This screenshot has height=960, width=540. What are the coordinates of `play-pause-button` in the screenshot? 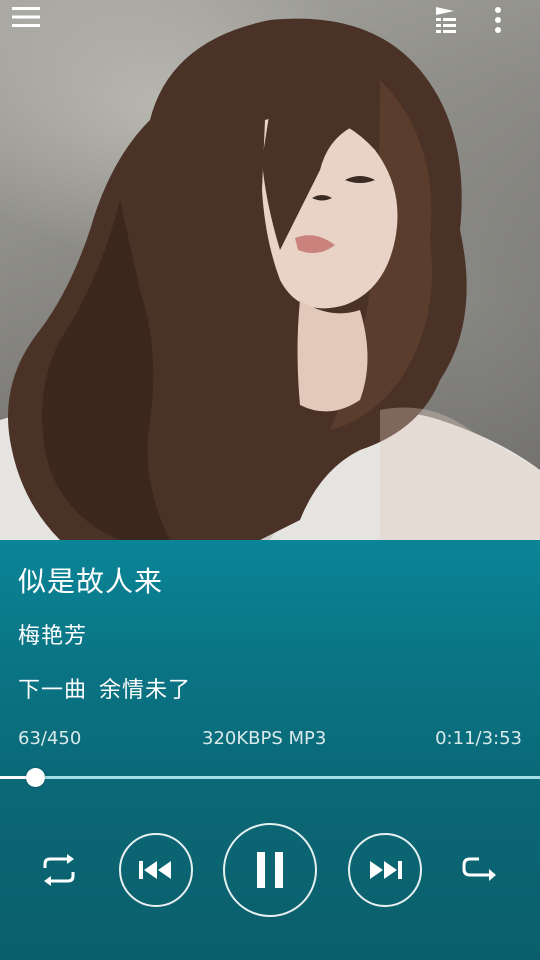 It's located at (270, 870).